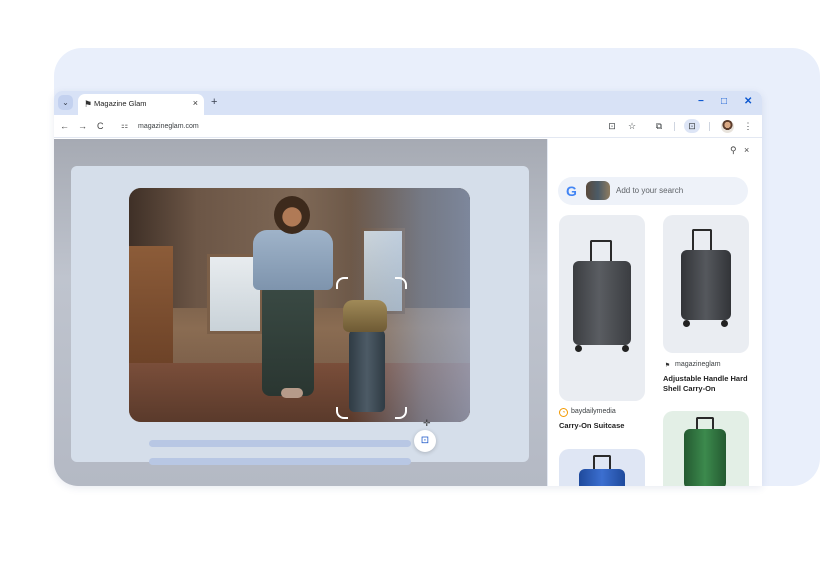 Image resolution: width=820 pixels, height=580 pixels. I want to click on url-text: magazineglam.com, so click(168, 126).